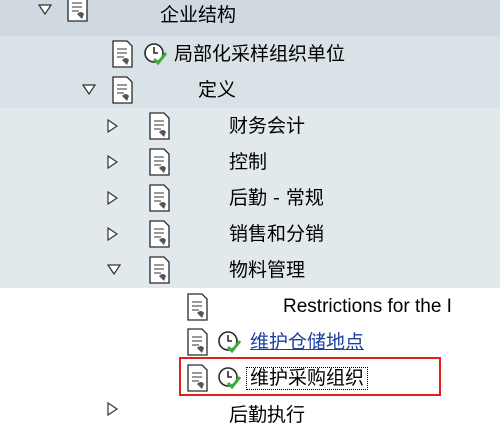  I want to click on tree-node-label: 后勤执行, so click(267, 415).